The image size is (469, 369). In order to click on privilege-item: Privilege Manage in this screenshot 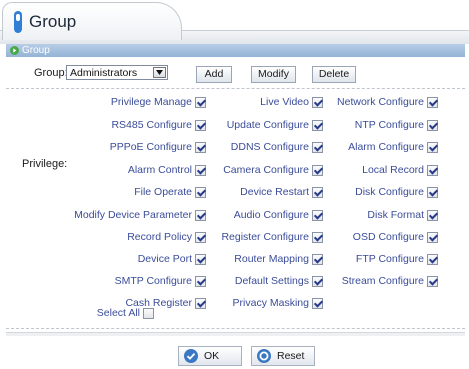, I will do `click(158, 102)`.